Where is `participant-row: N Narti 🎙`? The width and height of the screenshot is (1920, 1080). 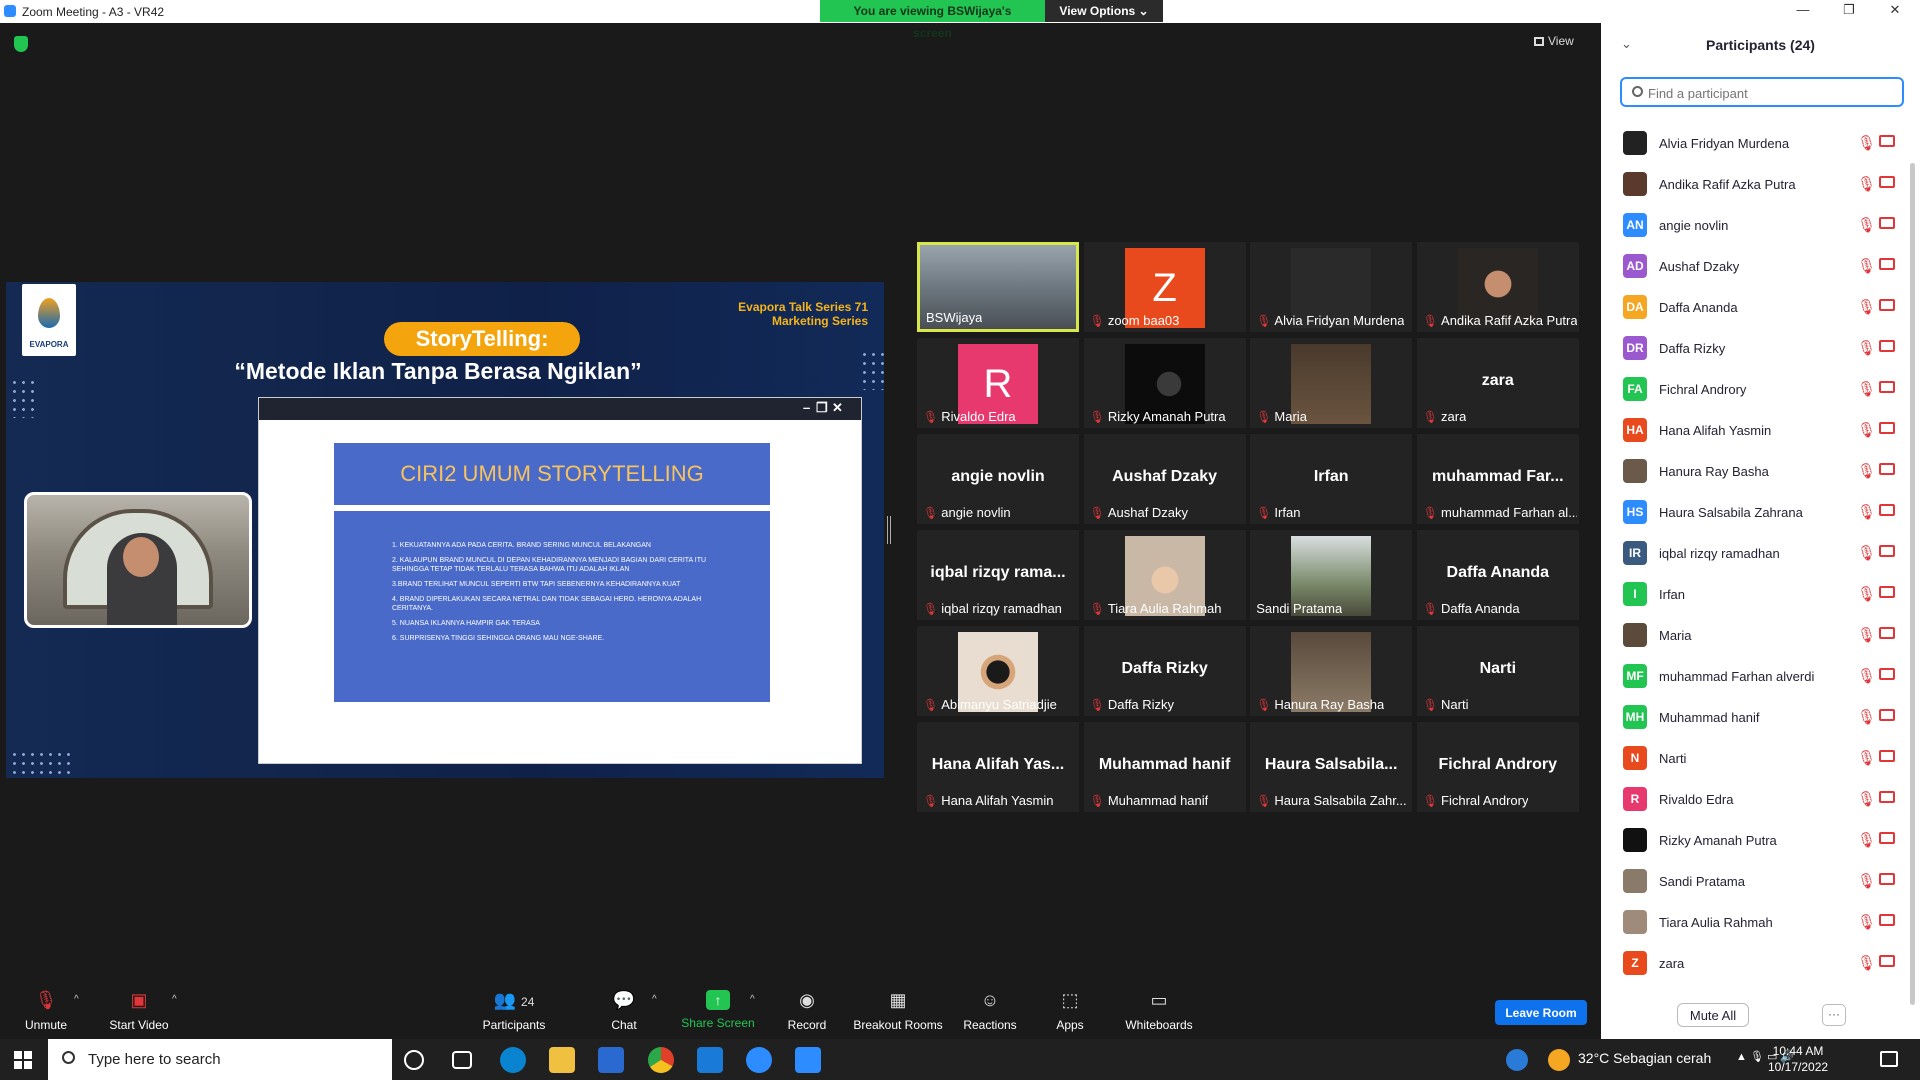
participant-row: N Narti 🎙 is located at coordinates (1751, 758).